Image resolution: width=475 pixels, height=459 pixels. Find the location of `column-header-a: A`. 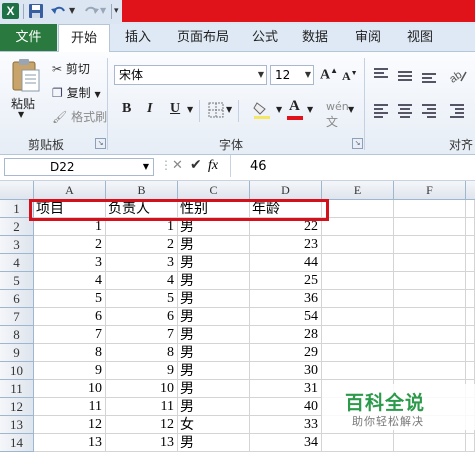

column-header-a: A is located at coordinates (70, 190).